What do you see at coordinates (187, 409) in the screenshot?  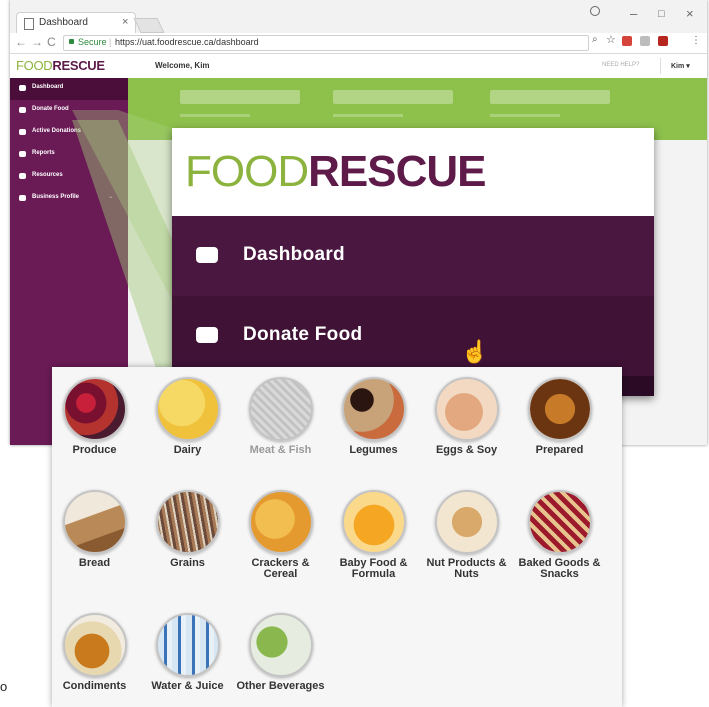 I see `dairy-icon` at bounding box center [187, 409].